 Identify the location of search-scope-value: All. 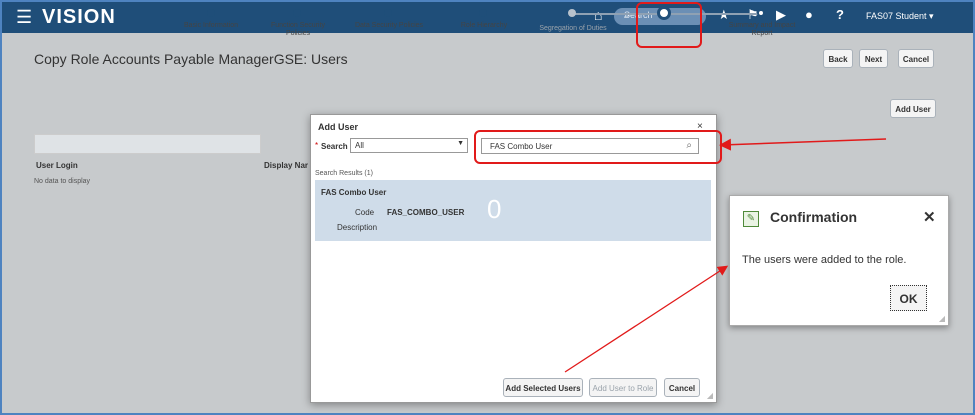
(359, 145).